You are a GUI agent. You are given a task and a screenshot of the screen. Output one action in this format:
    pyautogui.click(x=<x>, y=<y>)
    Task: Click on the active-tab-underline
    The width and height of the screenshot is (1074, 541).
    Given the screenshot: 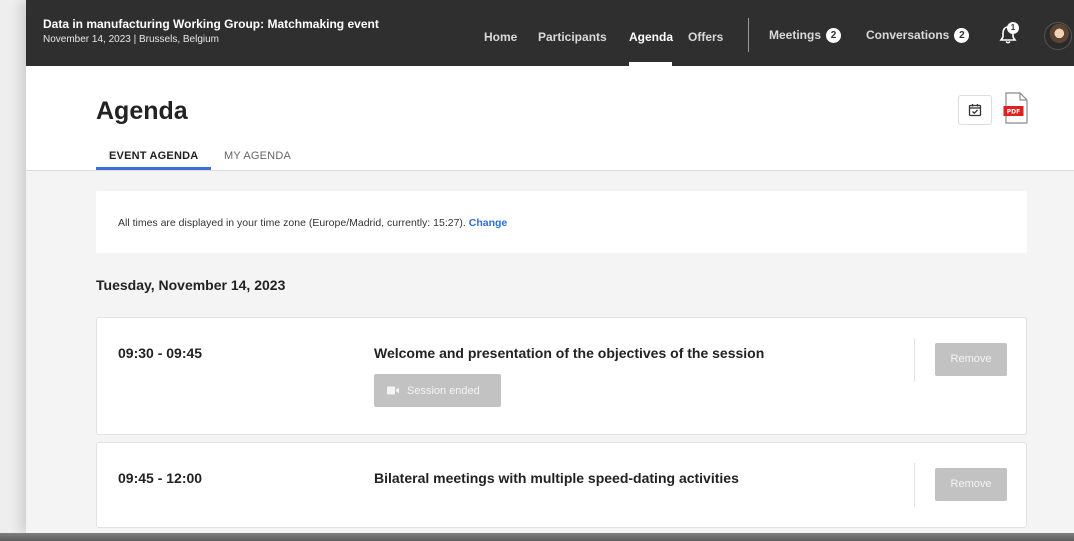 What is the action you would take?
    pyautogui.click(x=153, y=168)
    